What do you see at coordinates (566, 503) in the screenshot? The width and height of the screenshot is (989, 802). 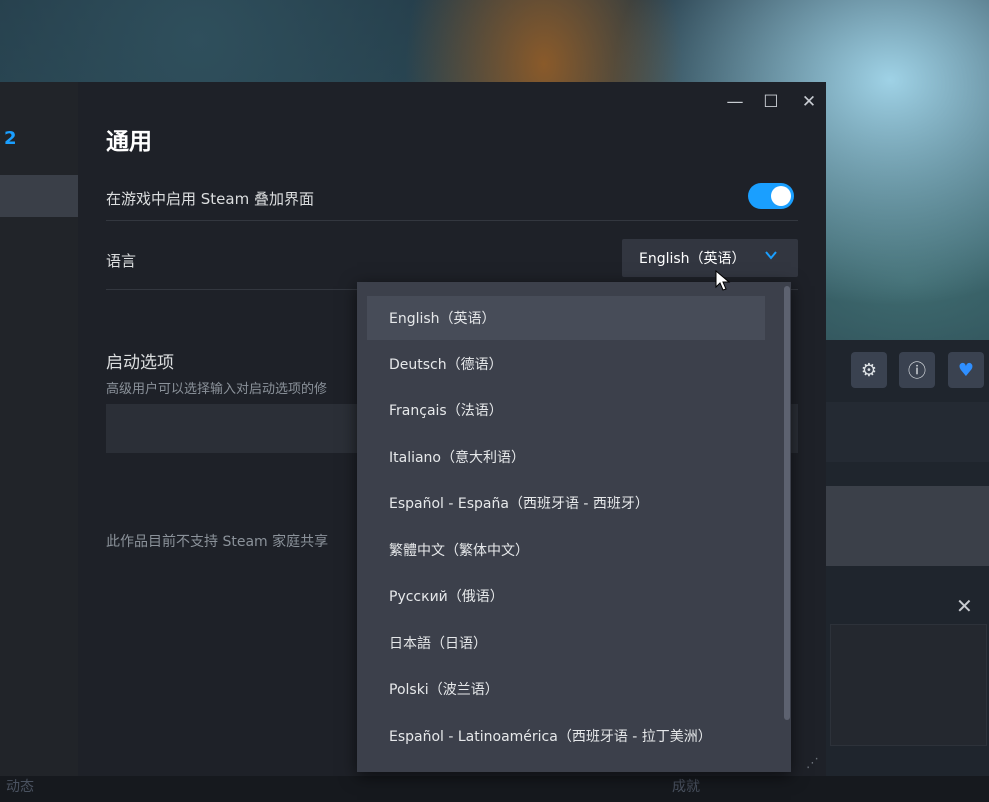 I see `language-option: Español - España（西班牙语 - 西班牙）` at bounding box center [566, 503].